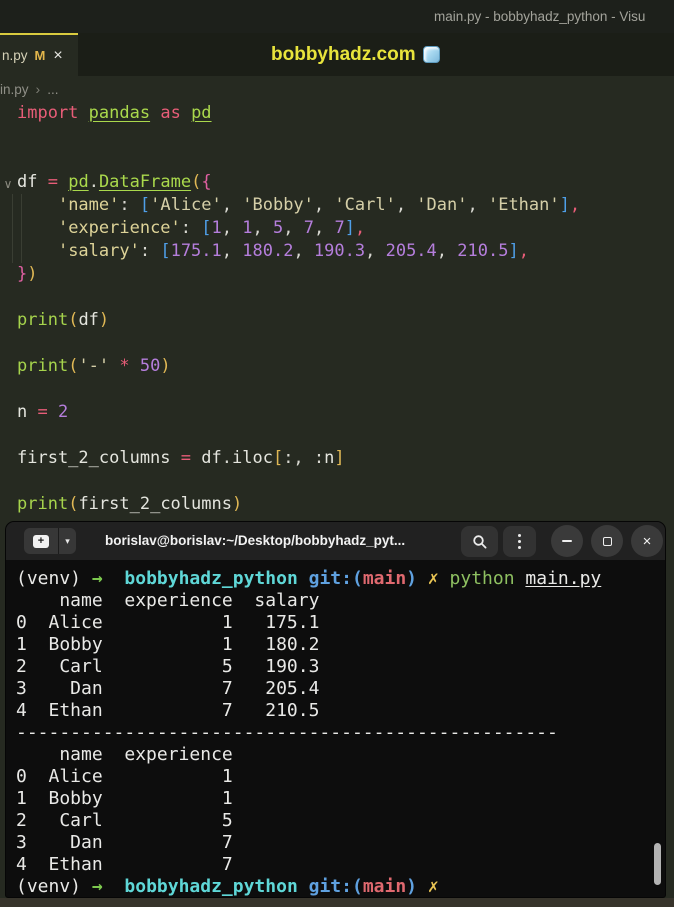  What do you see at coordinates (94, 366) in the screenshot?
I see `code-line-token: '-'` at bounding box center [94, 366].